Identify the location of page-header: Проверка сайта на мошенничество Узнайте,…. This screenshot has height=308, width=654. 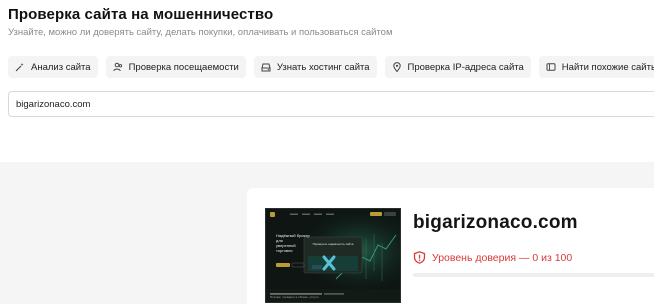
(331, 21).